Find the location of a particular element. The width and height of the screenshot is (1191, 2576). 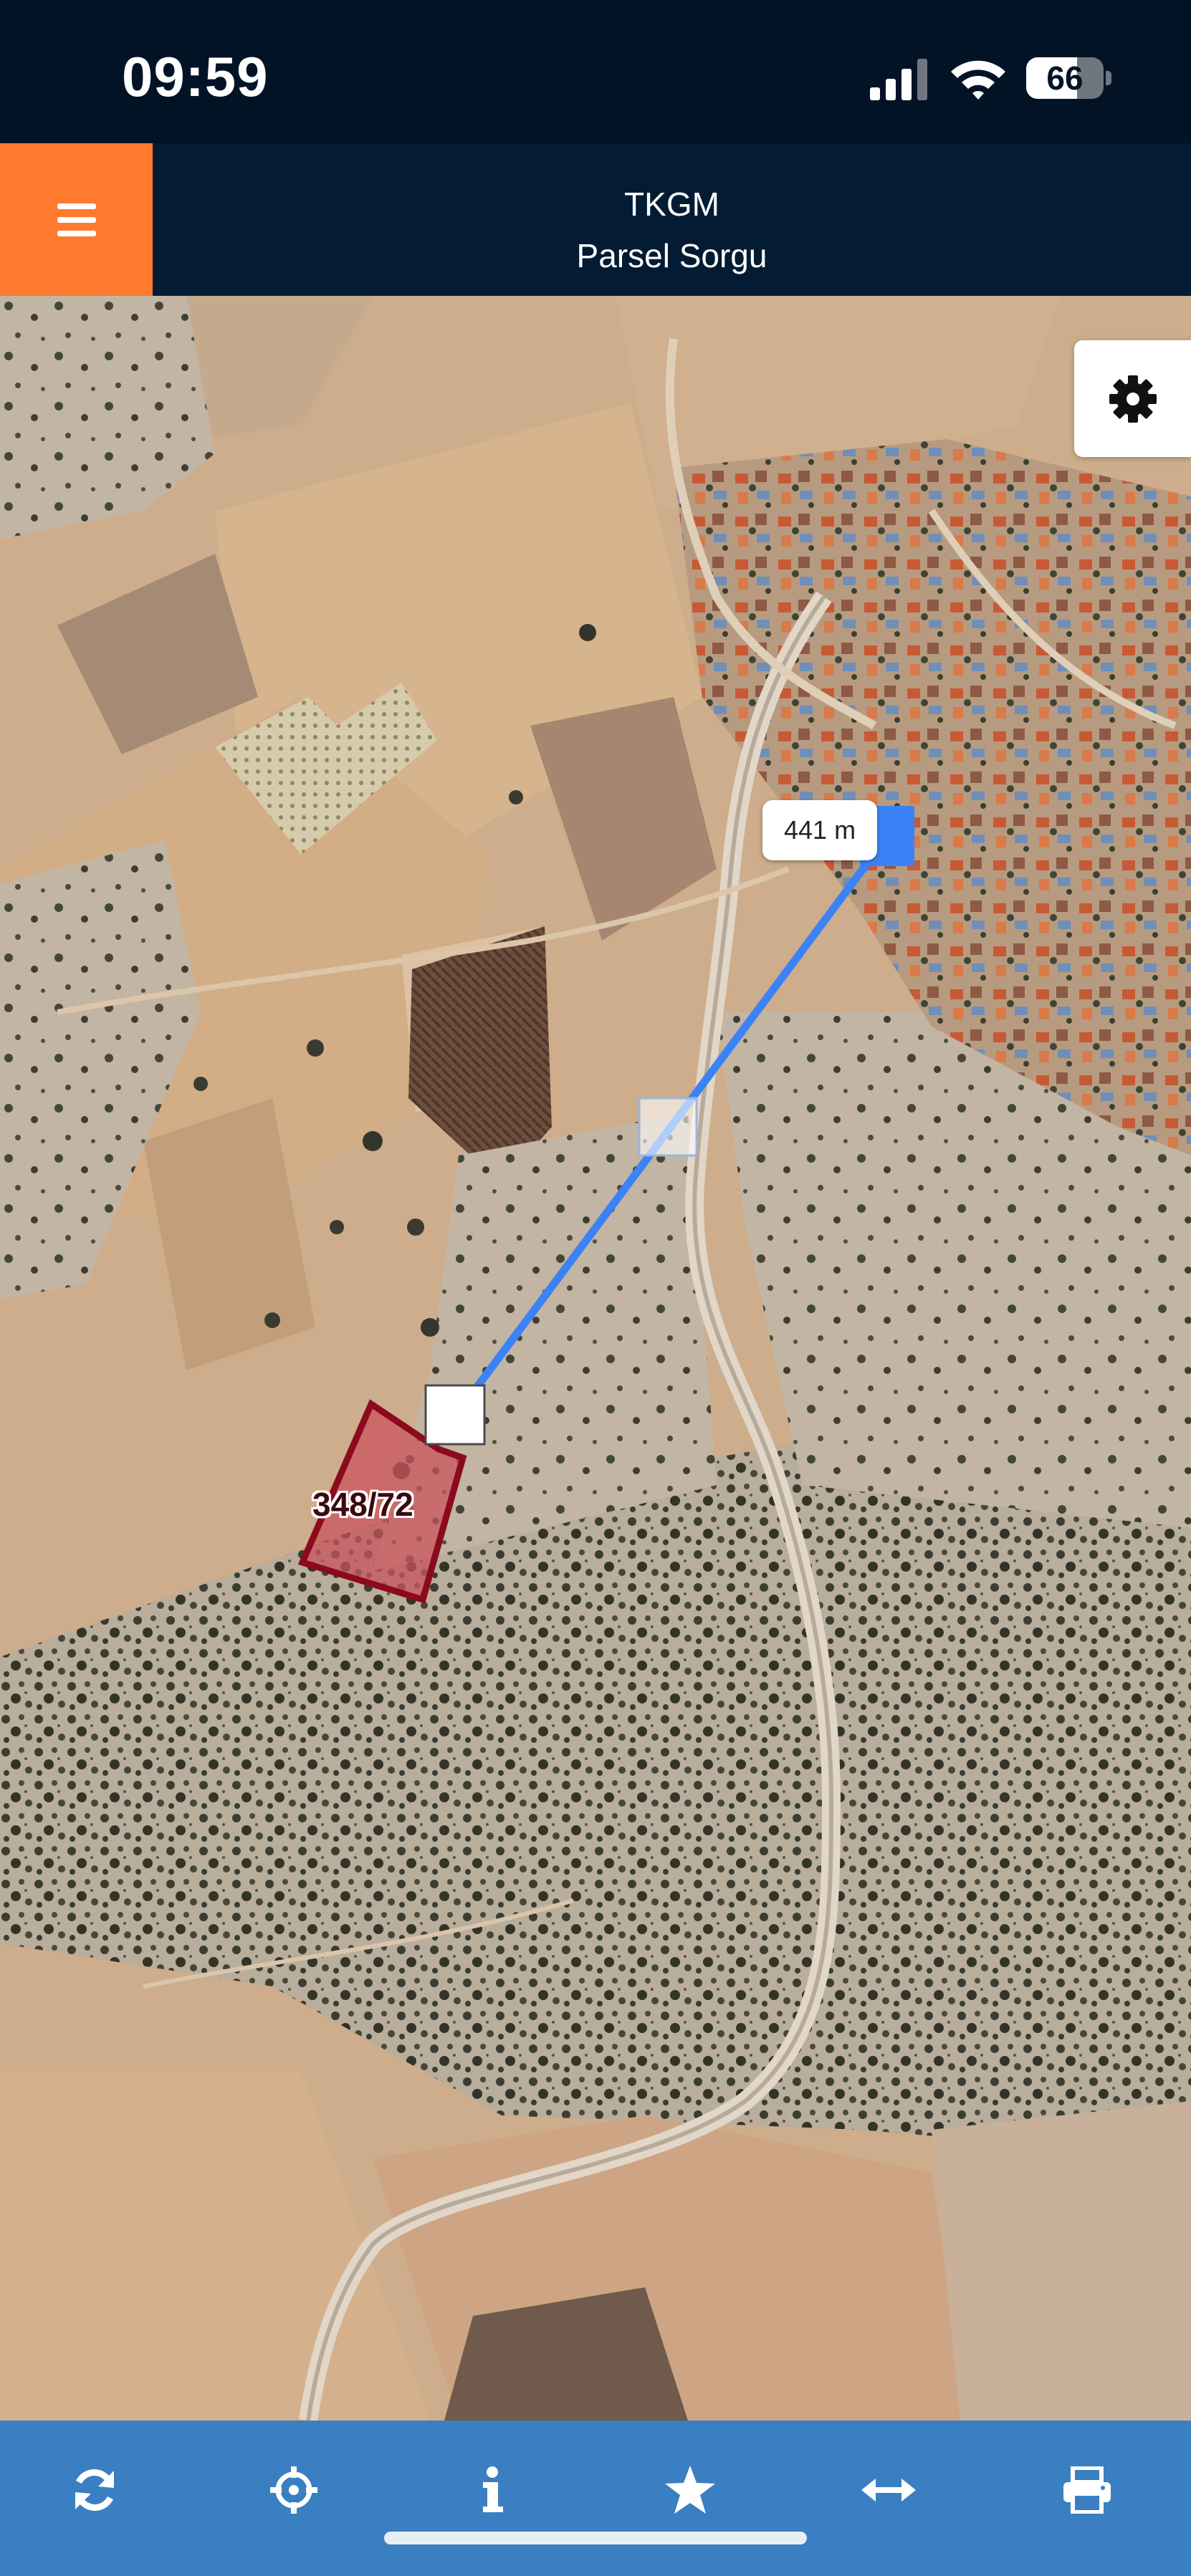

settings-button is located at coordinates (1132, 399).